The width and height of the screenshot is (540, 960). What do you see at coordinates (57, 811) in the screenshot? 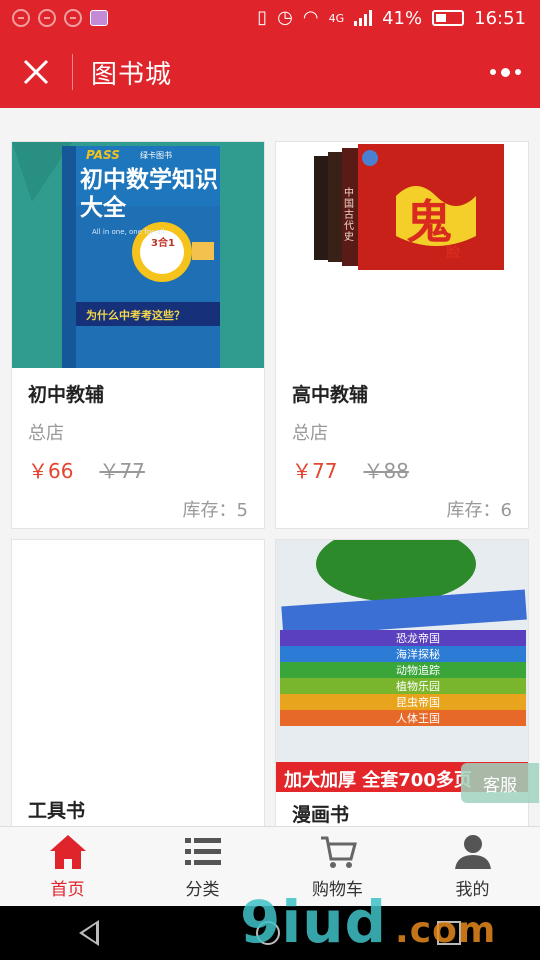
I see `product-name: 工具书` at bounding box center [57, 811].